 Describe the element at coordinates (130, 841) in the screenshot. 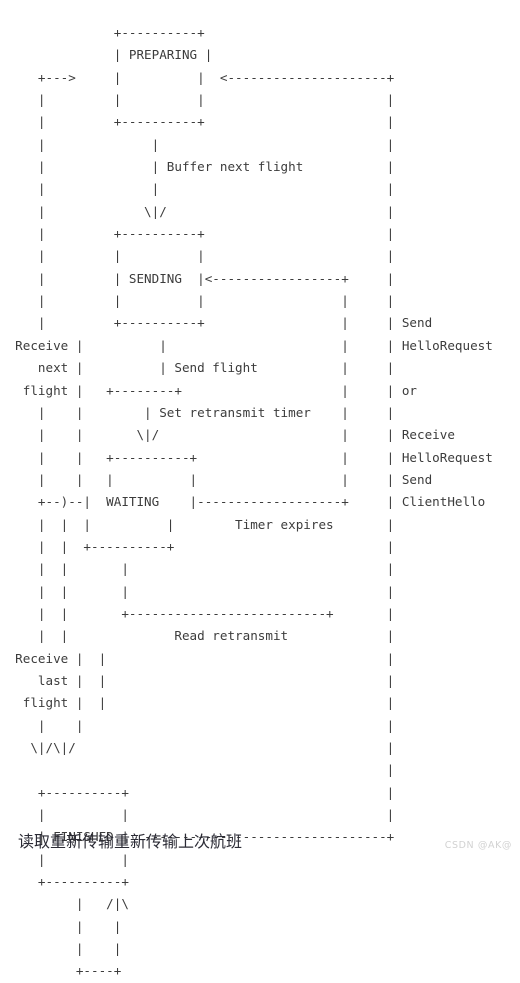

I see `caption-text: 读取重新传输重新传输上次航班` at that location.